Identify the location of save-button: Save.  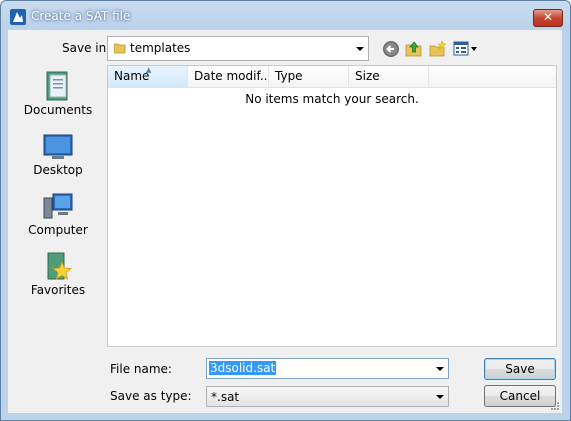
(520, 369).